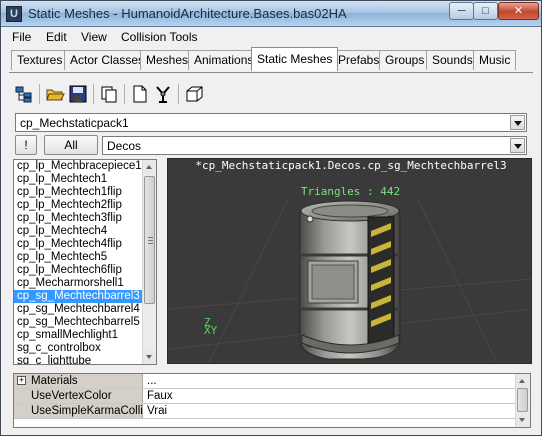 This screenshot has width=542, height=436. I want to click on save-icon, so click(78, 94).